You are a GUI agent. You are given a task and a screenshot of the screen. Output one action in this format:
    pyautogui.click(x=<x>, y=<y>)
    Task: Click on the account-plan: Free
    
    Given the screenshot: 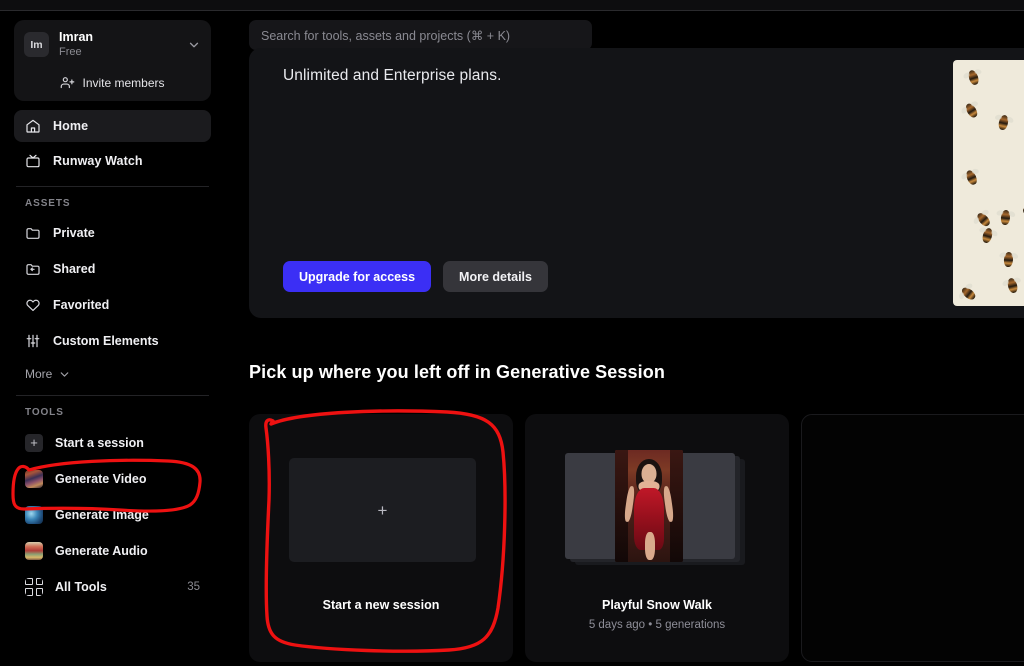 What is the action you would take?
    pyautogui.click(x=70, y=52)
    